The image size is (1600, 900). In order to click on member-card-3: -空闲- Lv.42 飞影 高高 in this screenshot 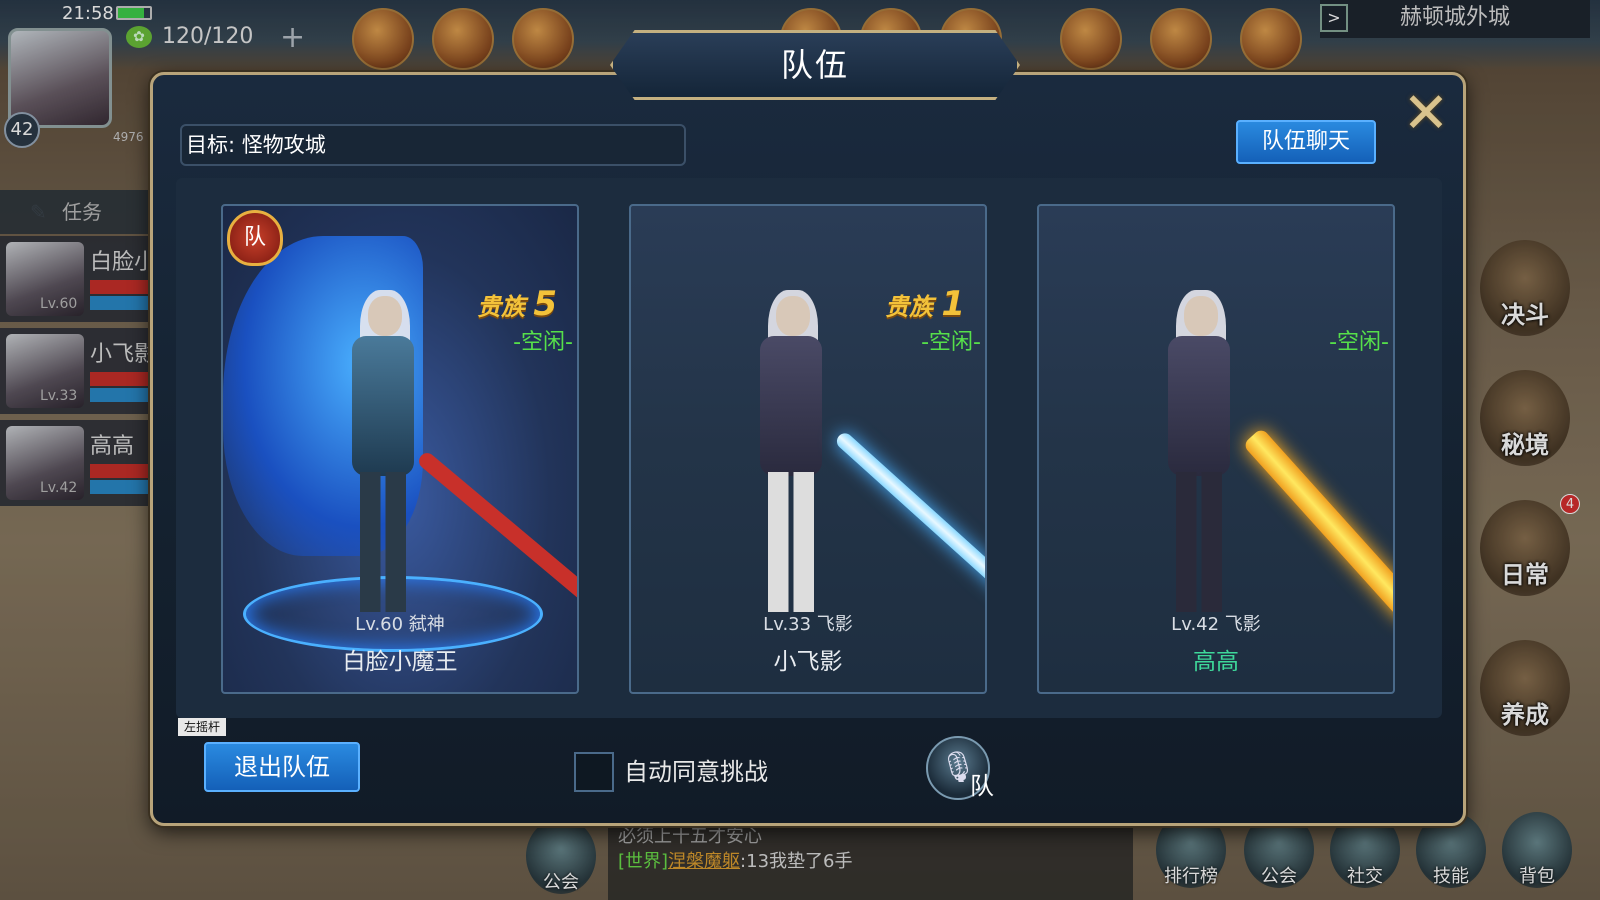, I will do `click(1216, 449)`.